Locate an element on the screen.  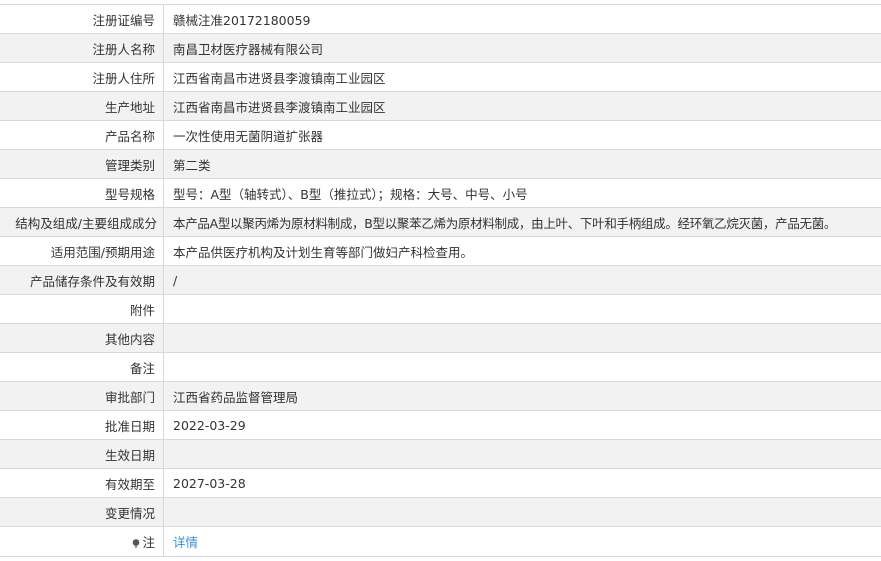
row-valid-until: 有效期至 2027-03-28 is located at coordinates (440, 483).